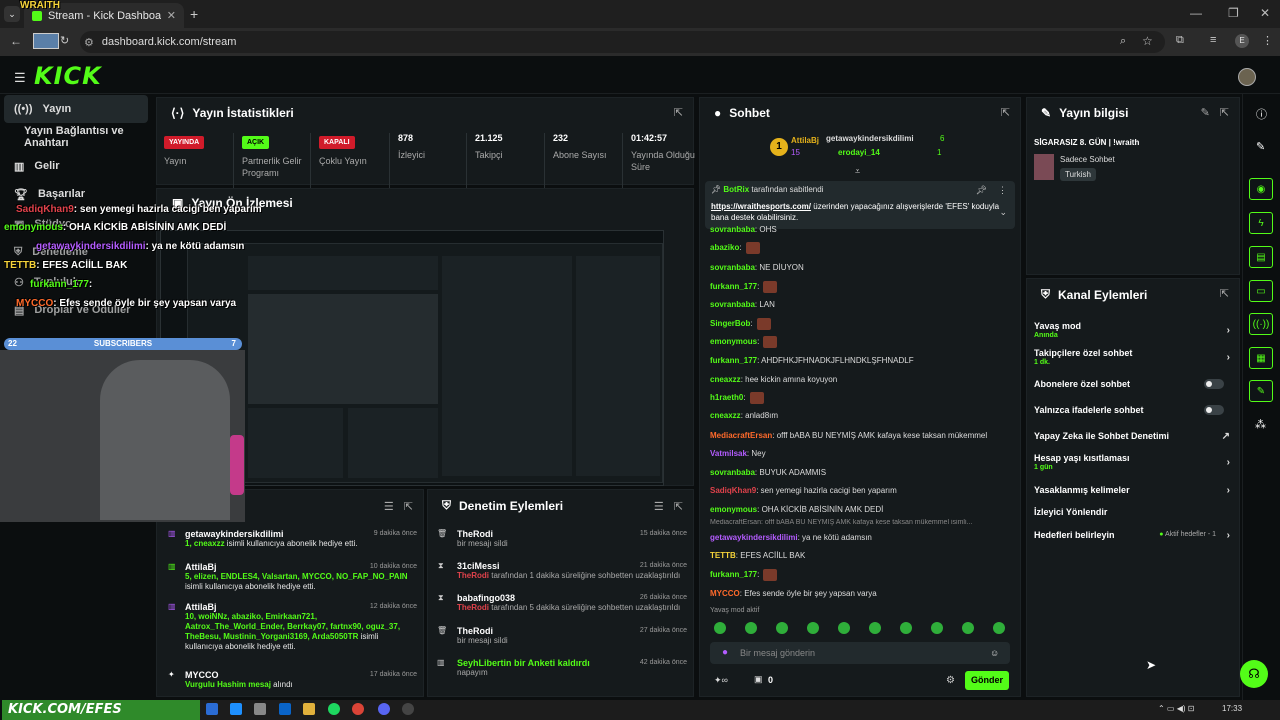 Image resolution: width=1280 pixels, height=720 pixels. Describe the element at coordinates (1247, 77) in the screenshot. I see `user-avatar` at that location.